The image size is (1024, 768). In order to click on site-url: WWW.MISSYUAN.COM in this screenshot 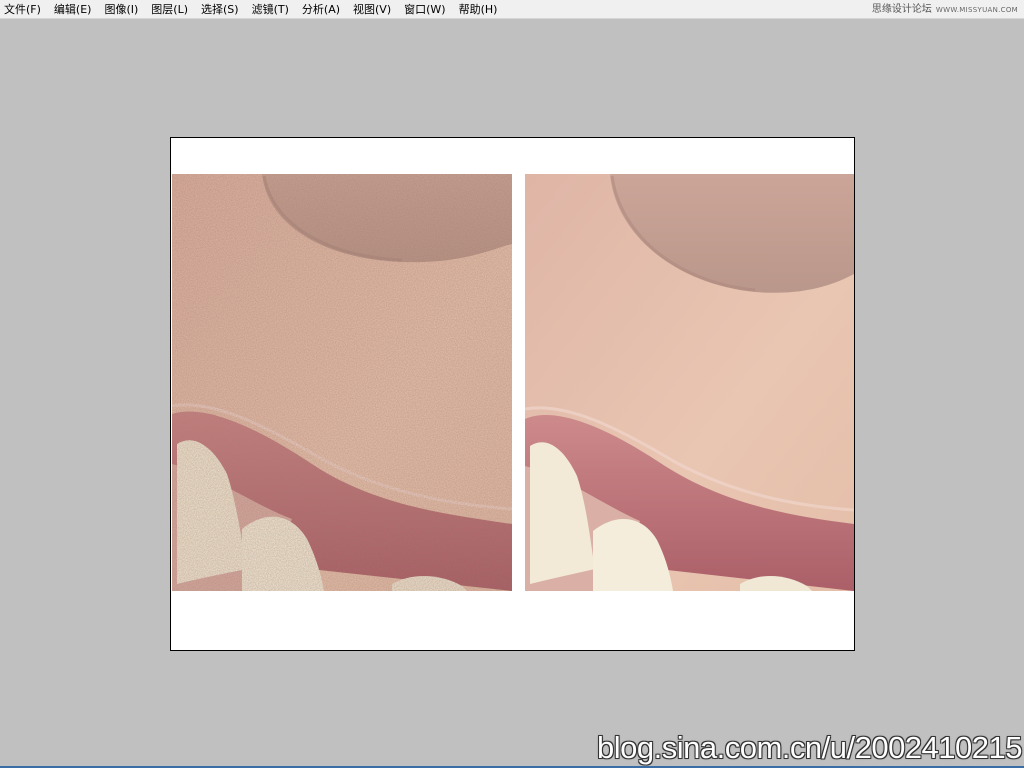, I will do `click(976, 10)`.